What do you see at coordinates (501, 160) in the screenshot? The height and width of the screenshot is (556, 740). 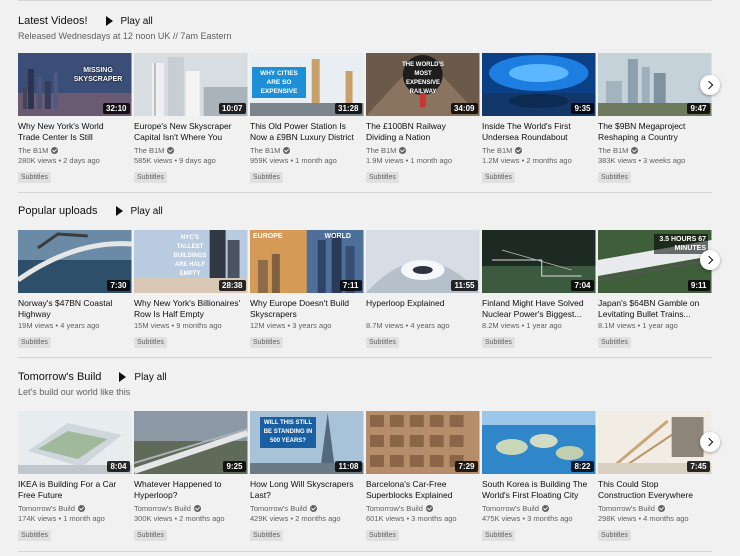 I see `view-count: 1.2M views` at bounding box center [501, 160].